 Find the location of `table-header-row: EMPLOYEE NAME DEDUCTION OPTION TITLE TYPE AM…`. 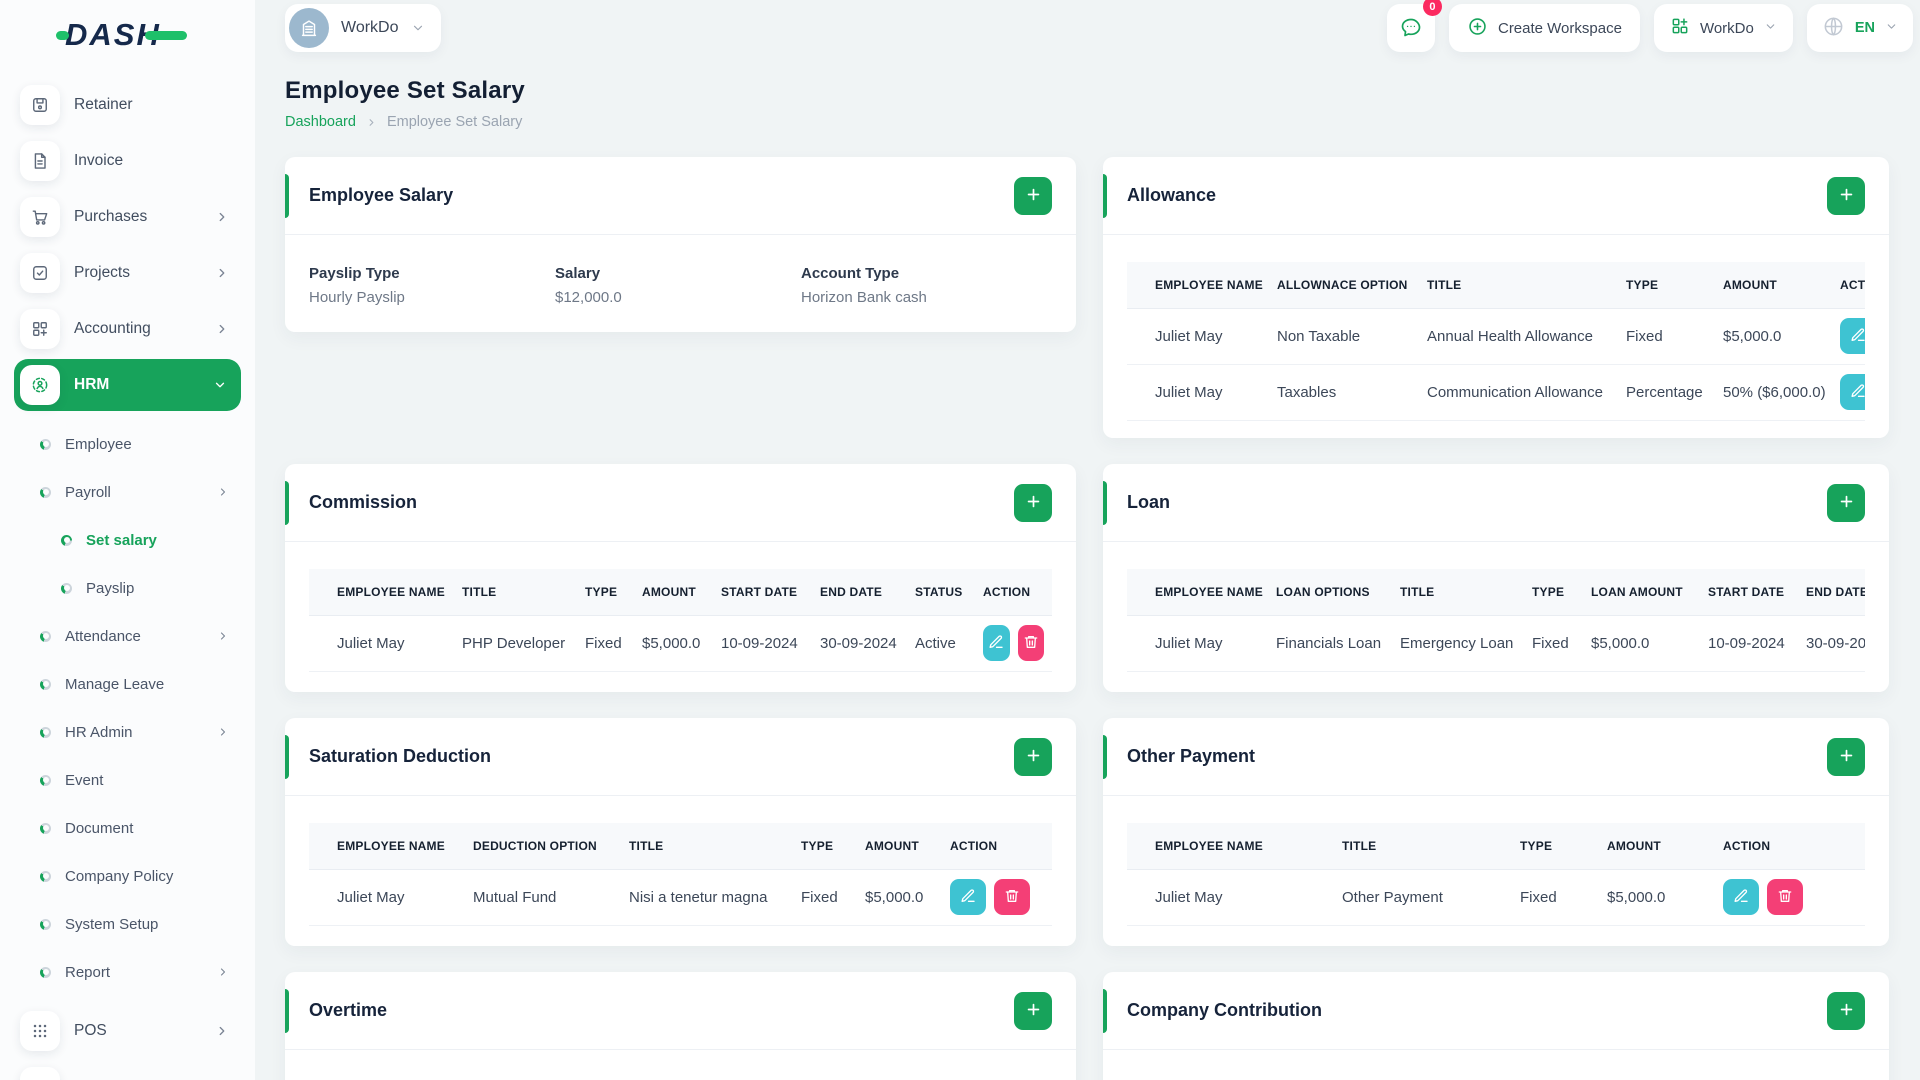

table-header-row: EMPLOYEE NAME DEDUCTION OPTION TITLE TYPE AM… is located at coordinates (680, 846).